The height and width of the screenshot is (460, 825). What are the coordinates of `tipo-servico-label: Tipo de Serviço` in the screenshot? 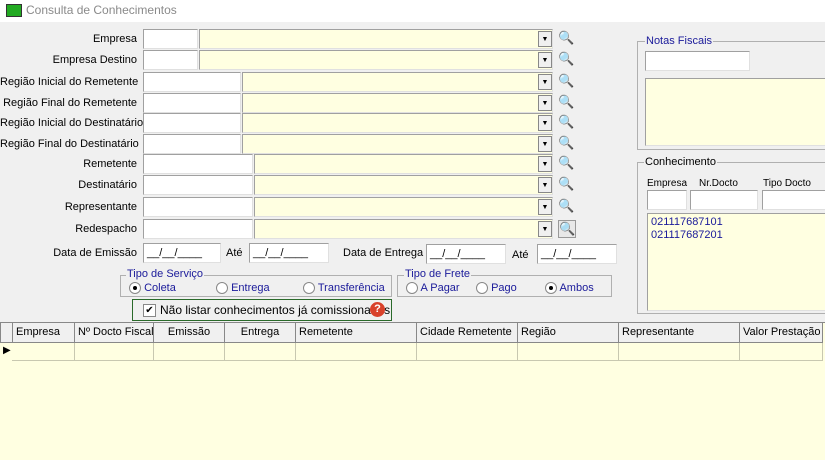 It's located at (165, 274).